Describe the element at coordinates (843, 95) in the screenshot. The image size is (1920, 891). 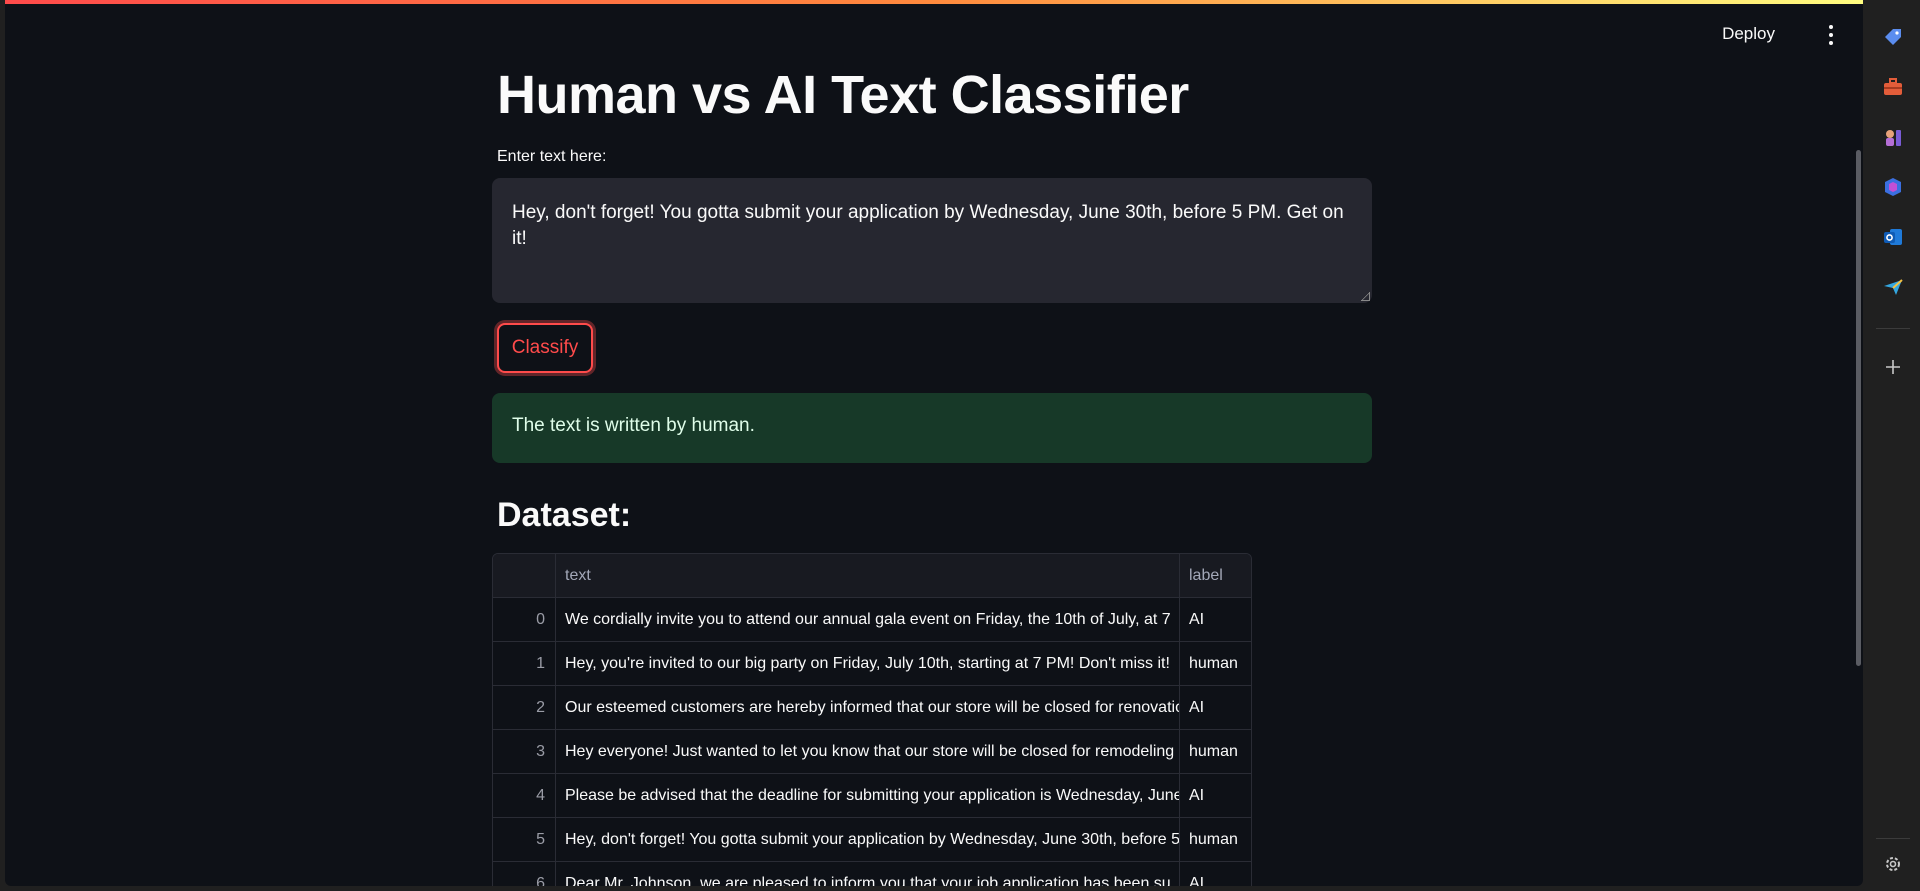
I see `page-title: Human vs AI Text Classifier` at that location.